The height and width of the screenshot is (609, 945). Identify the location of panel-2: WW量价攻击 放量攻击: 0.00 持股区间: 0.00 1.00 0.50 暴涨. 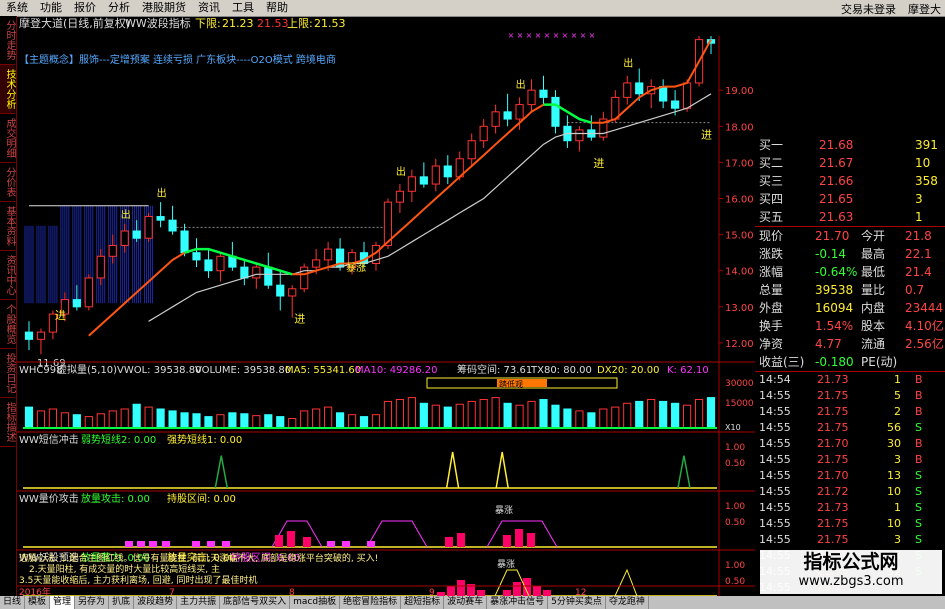
(386, 519).